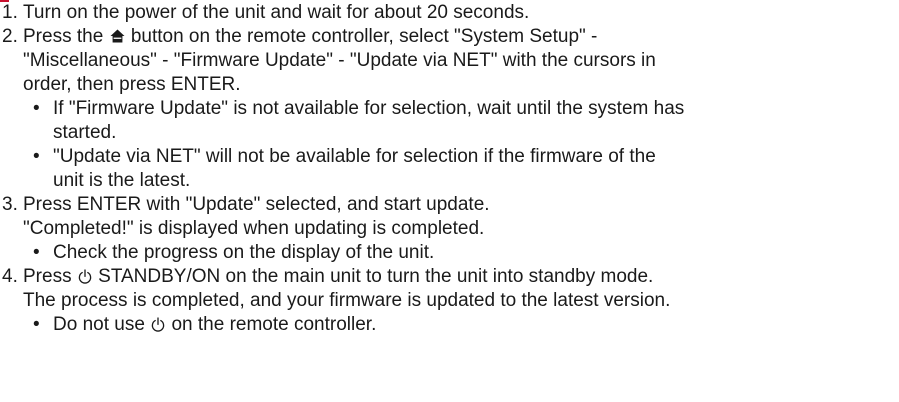 The width and height of the screenshot is (899, 402). I want to click on step-text: order, then press ENTER., so click(132, 84).